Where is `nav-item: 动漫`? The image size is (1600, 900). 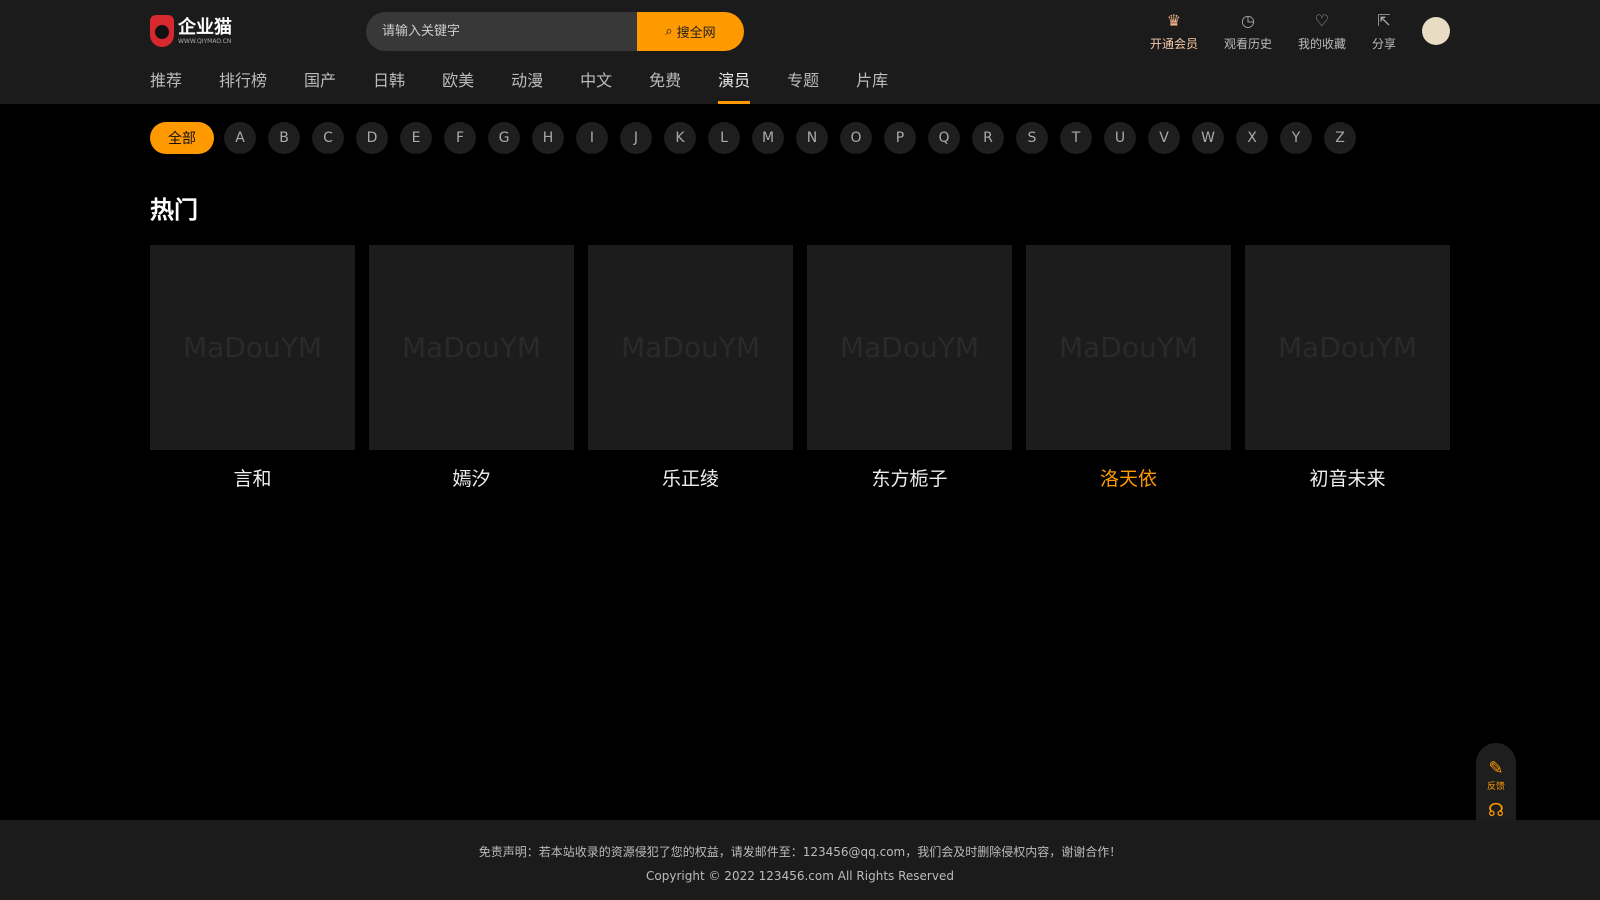 nav-item: 动漫 is located at coordinates (527, 83).